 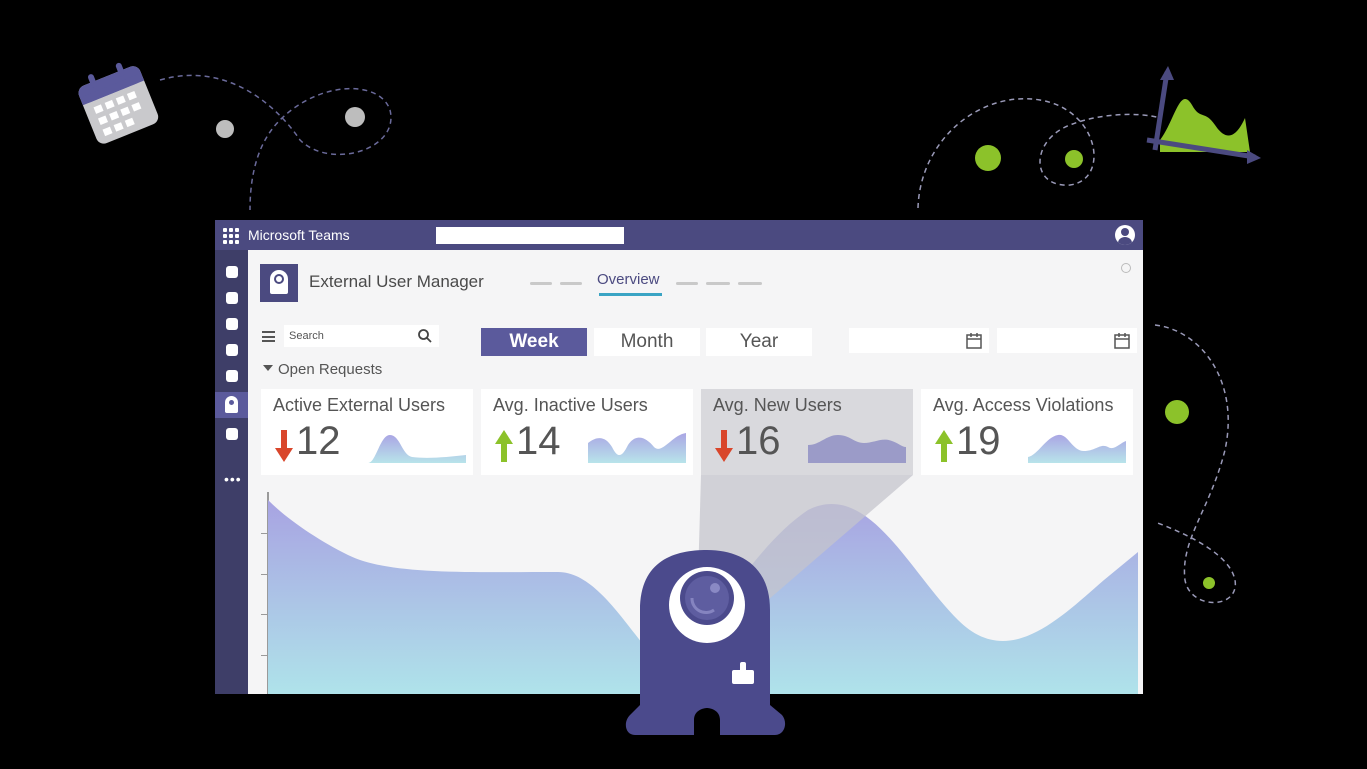 What do you see at coordinates (1126, 268) in the screenshot?
I see `status-circle-icon` at bounding box center [1126, 268].